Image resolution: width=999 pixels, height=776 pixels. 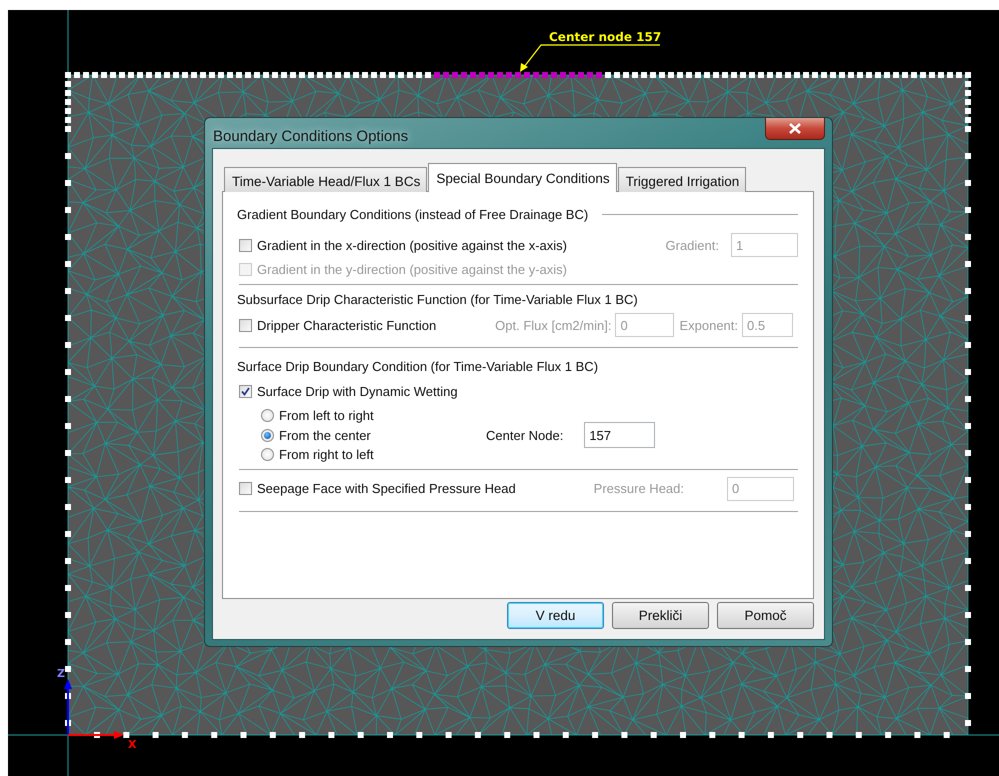 What do you see at coordinates (620, 435) in the screenshot?
I see `input-field: 157` at bounding box center [620, 435].